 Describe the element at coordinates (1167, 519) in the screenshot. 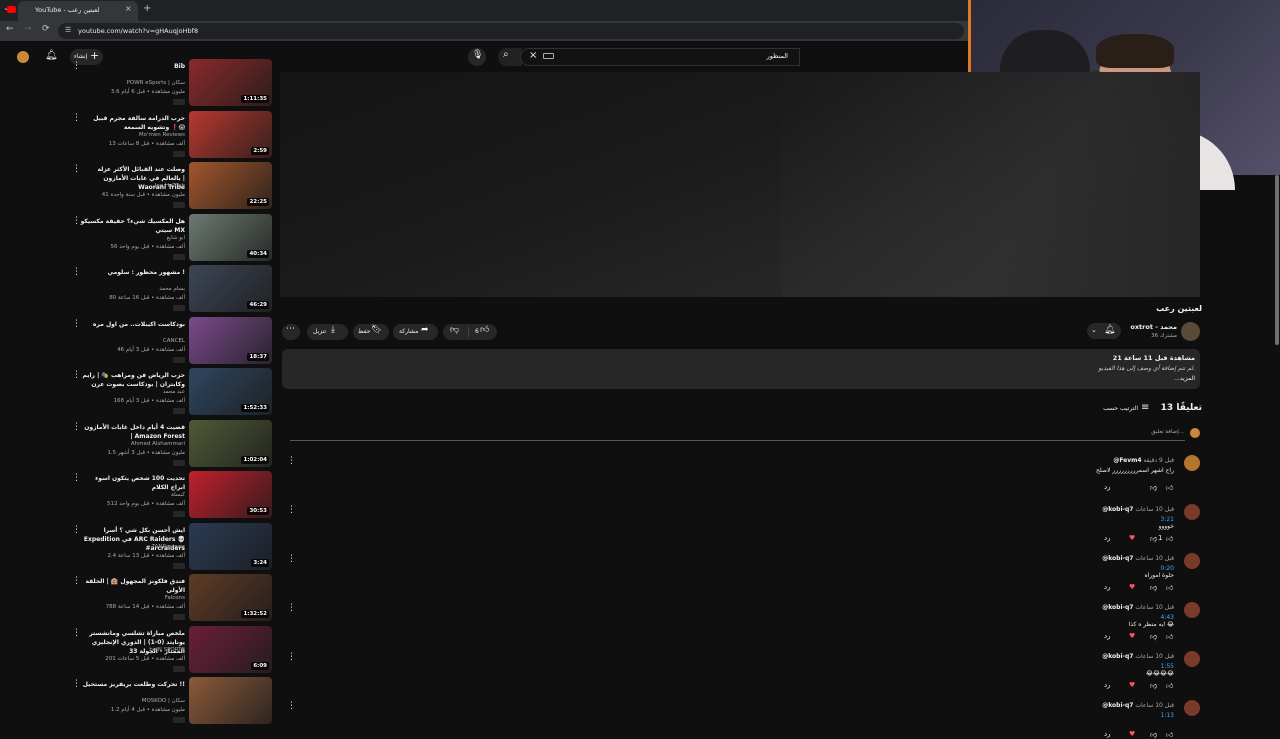

I see `comment-timestamp-link: 3:21` at that location.